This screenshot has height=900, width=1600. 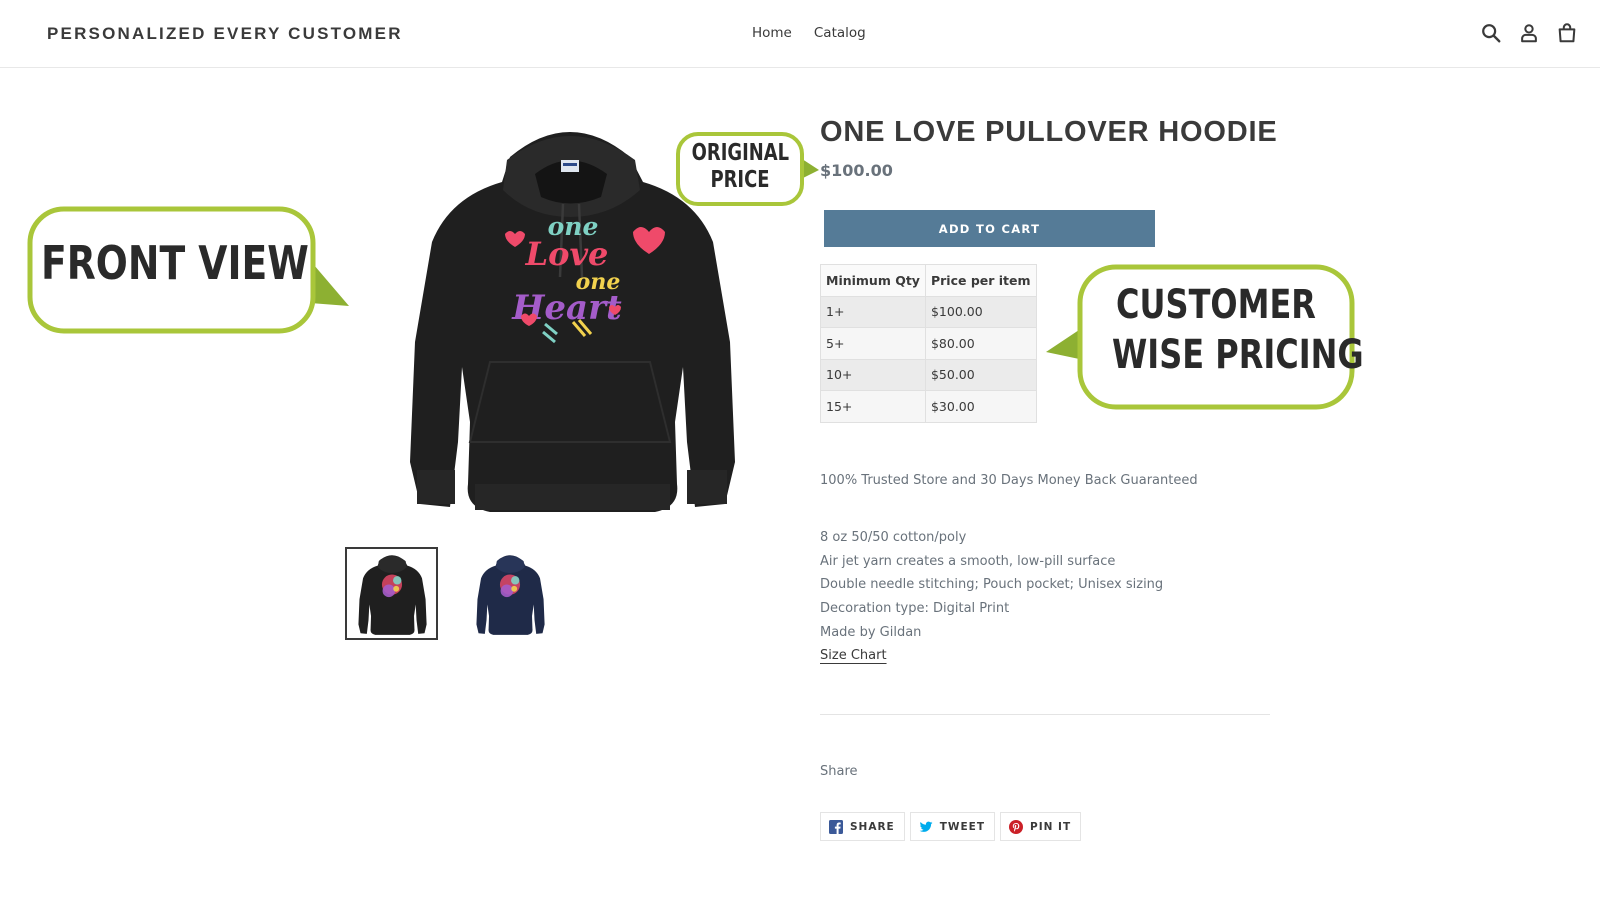 What do you see at coordinates (989, 228) in the screenshot?
I see `add-to-cart-button: ADD TO CART` at bounding box center [989, 228].